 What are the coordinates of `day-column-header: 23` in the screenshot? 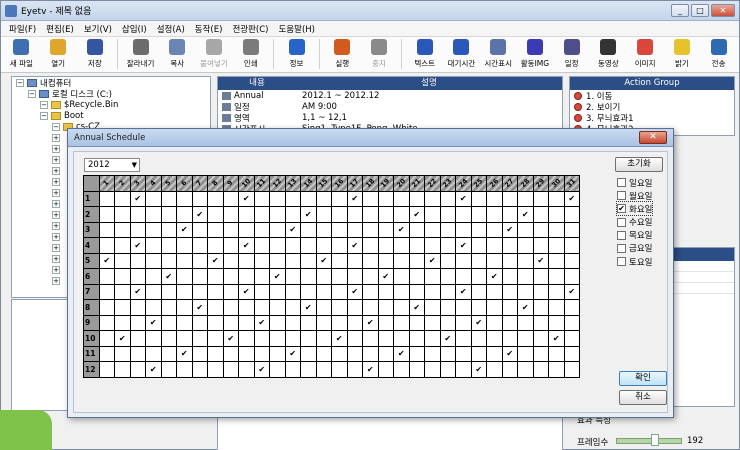 It's located at (447, 183).